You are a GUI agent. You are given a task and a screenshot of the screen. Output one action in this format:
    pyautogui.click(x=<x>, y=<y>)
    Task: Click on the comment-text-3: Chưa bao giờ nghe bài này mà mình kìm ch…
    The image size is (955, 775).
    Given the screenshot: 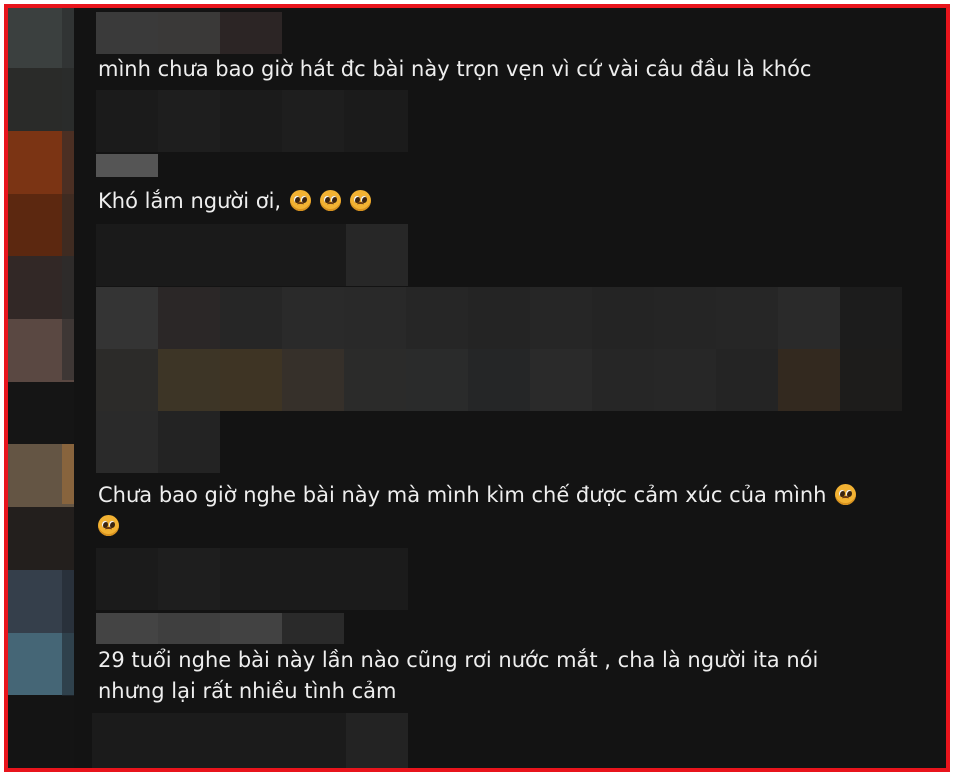 What is the action you would take?
    pyautogui.click(x=477, y=495)
    